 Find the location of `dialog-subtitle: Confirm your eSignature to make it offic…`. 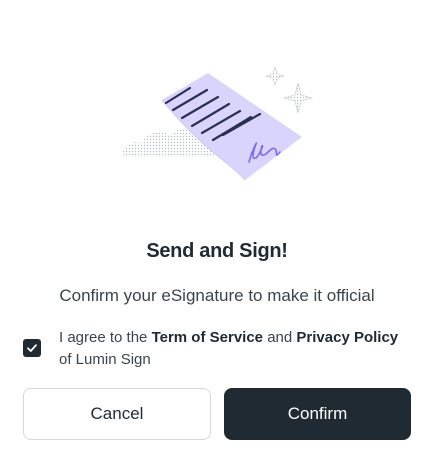

dialog-subtitle: Confirm your eSignature to make it offic… is located at coordinates (217, 295).